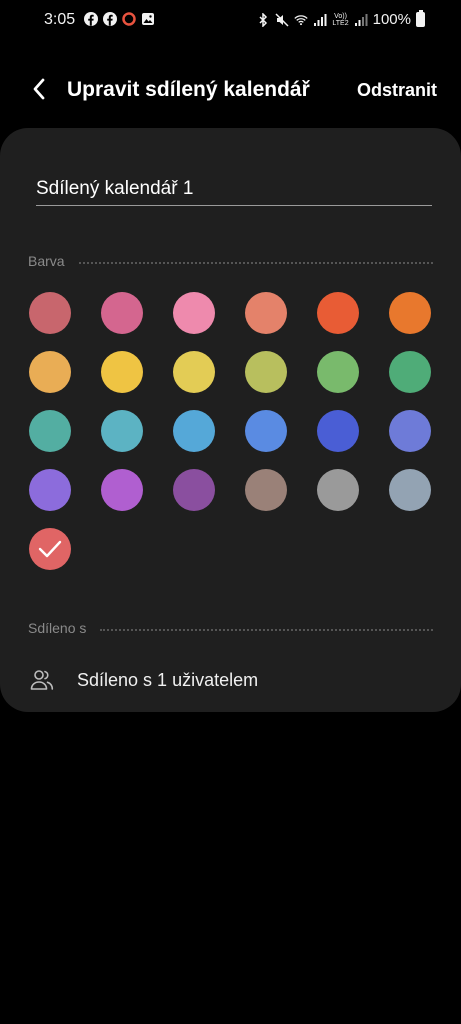 The height and width of the screenshot is (1024, 461). I want to click on system-status: Vo)) LTE2 100%, so click(340, 19).